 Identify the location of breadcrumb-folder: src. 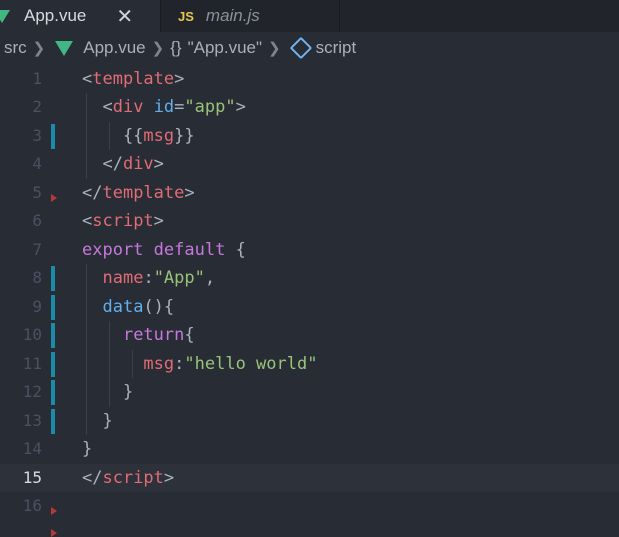
(15, 48).